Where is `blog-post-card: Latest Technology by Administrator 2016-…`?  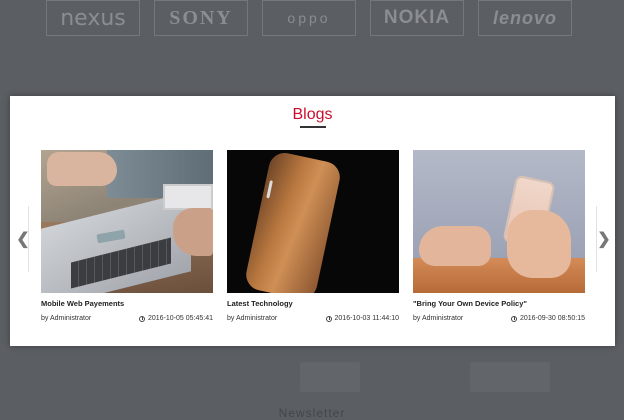
blog-post-card: Latest Technology by Administrator 2016-… is located at coordinates (313, 236).